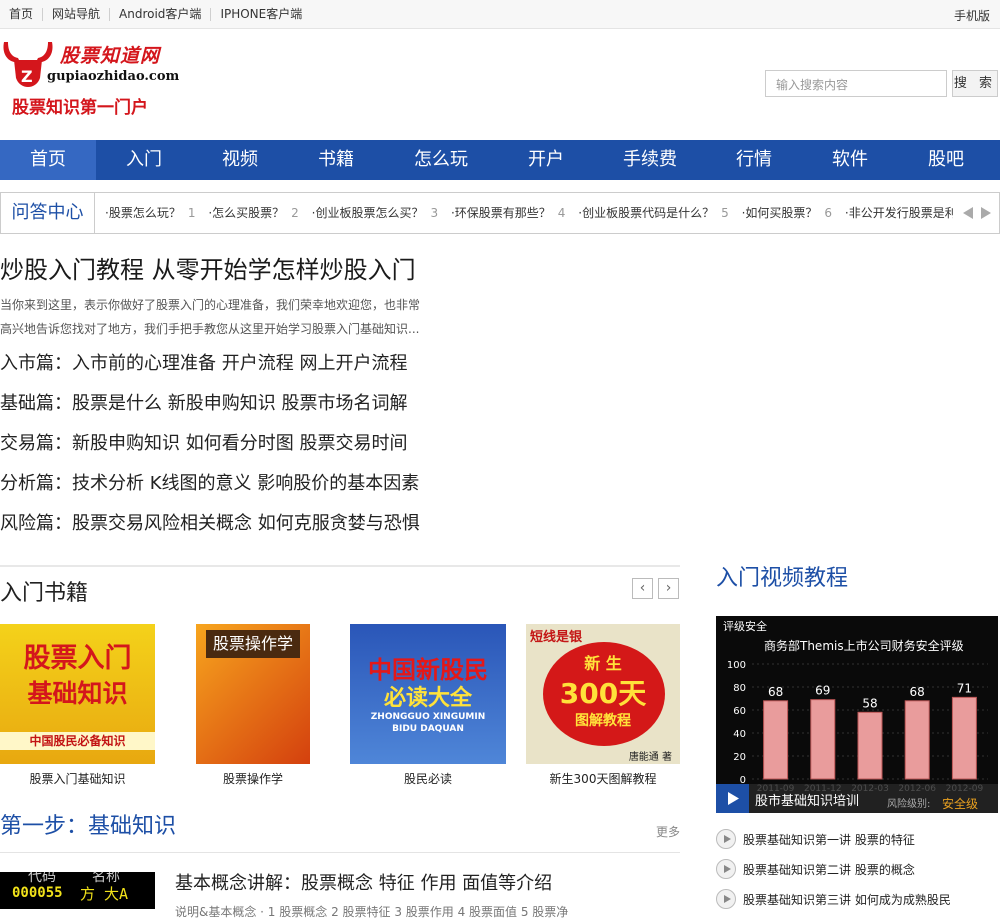 The image size is (1000, 920). I want to click on chart-value-label: 58, so click(869, 703).